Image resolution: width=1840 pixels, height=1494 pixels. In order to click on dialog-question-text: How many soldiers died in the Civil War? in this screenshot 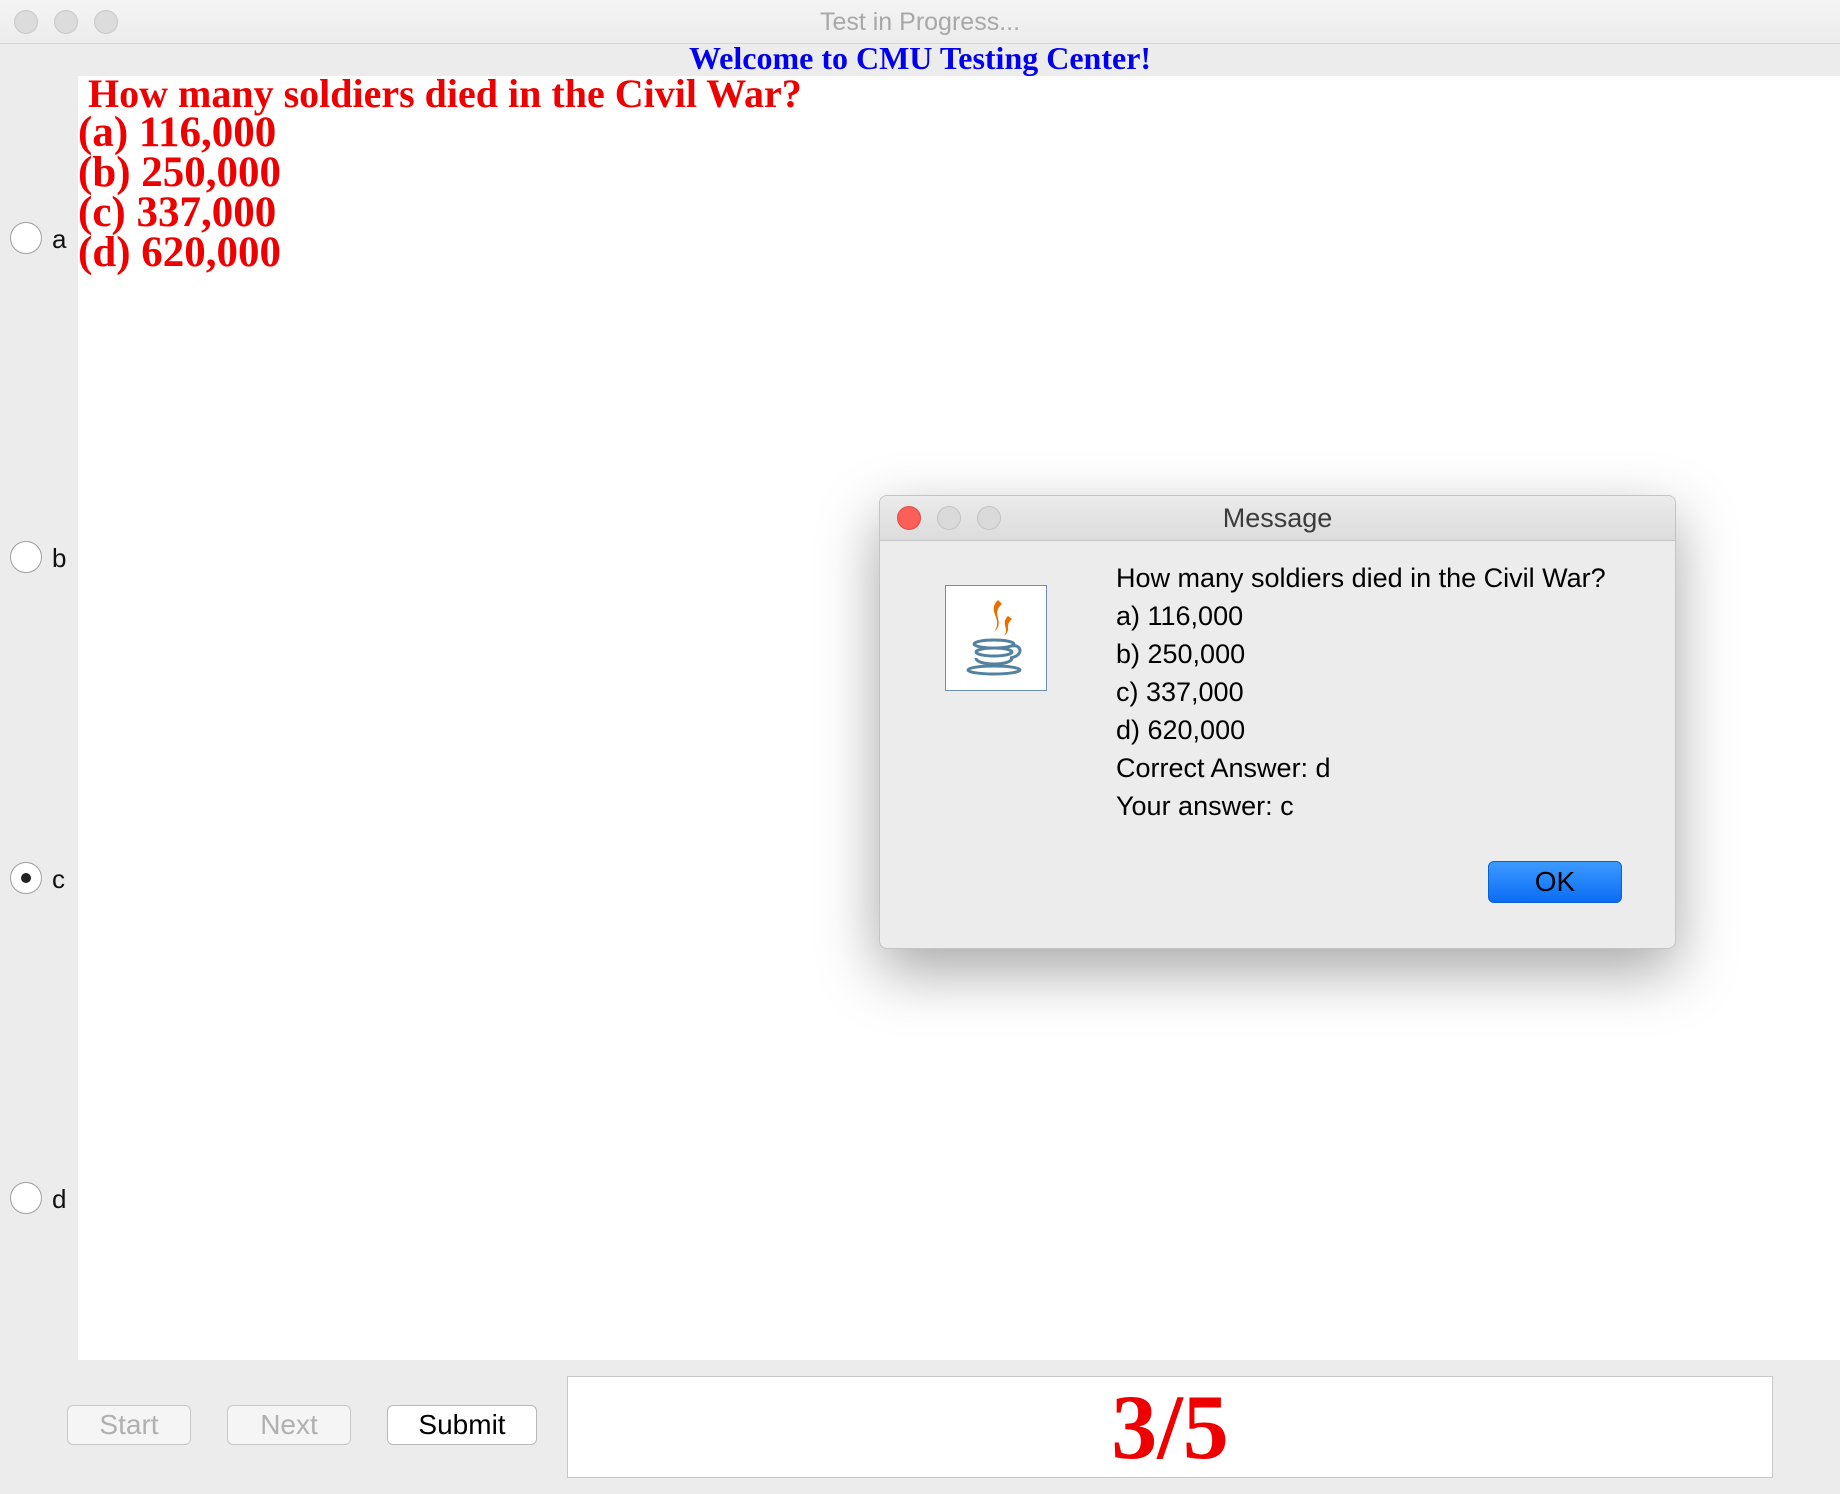, I will do `click(1361, 578)`.